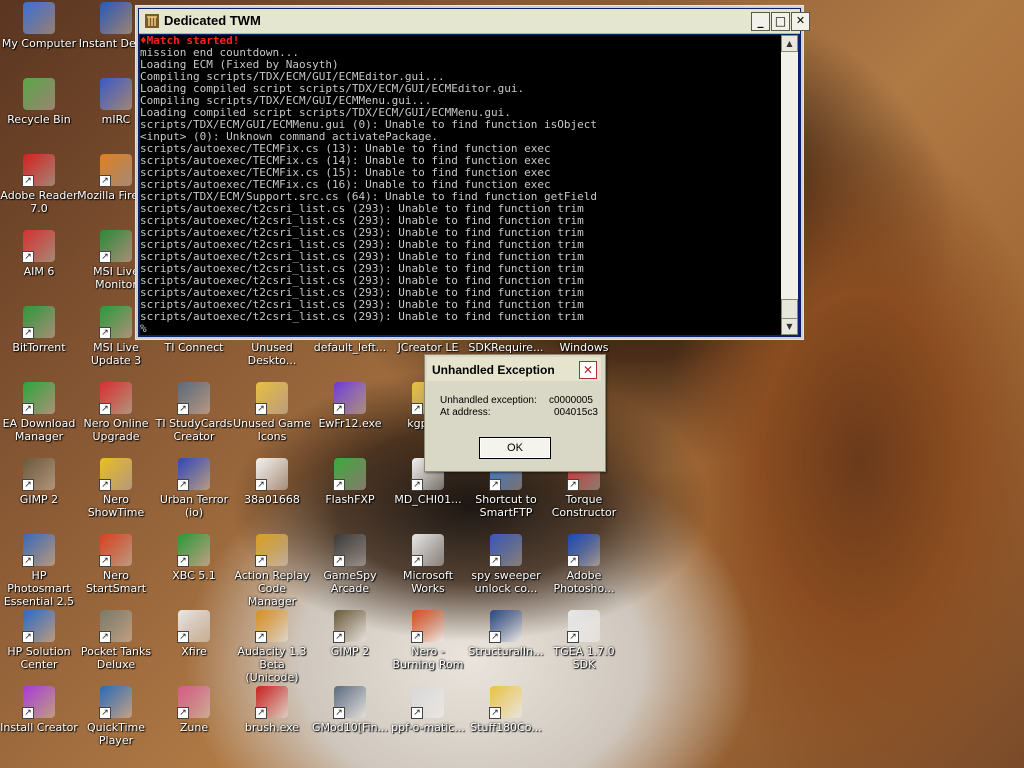 The image size is (1024, 768). I want to click on desktop-icon-label: 38a01668, so click(272, 499).